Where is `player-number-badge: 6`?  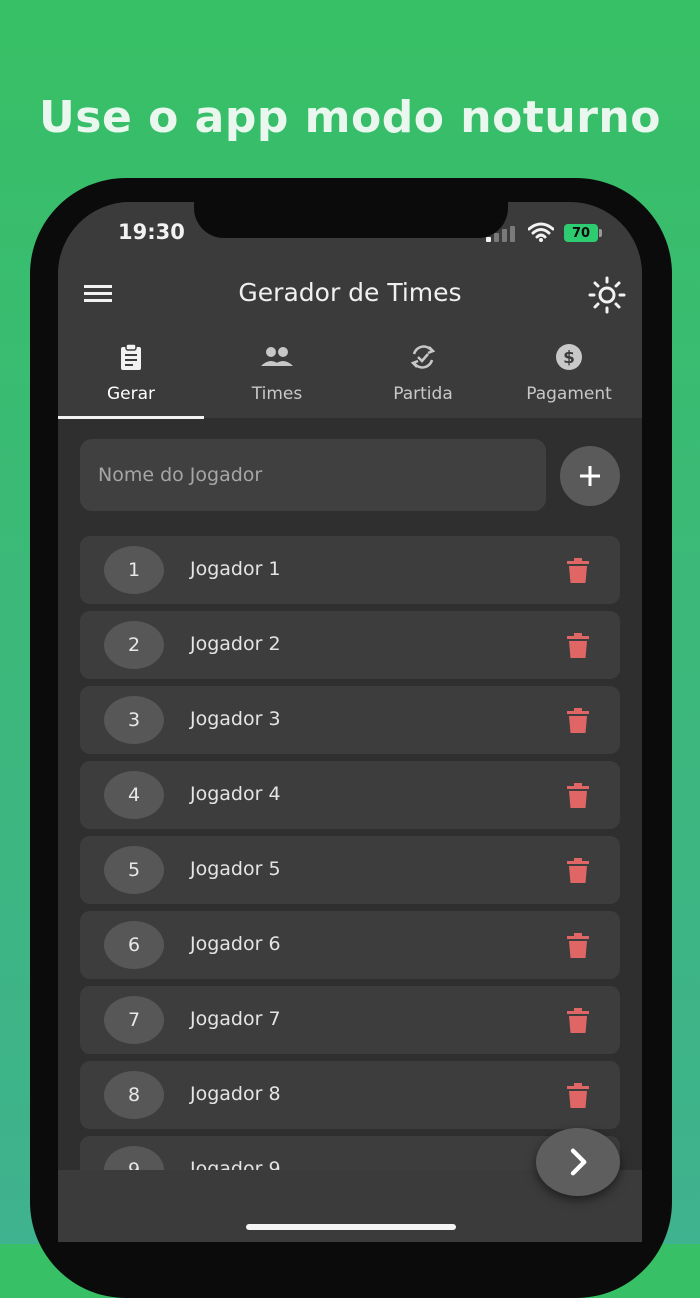
player-number-badge: 6 is located at coordinates (134, 945).